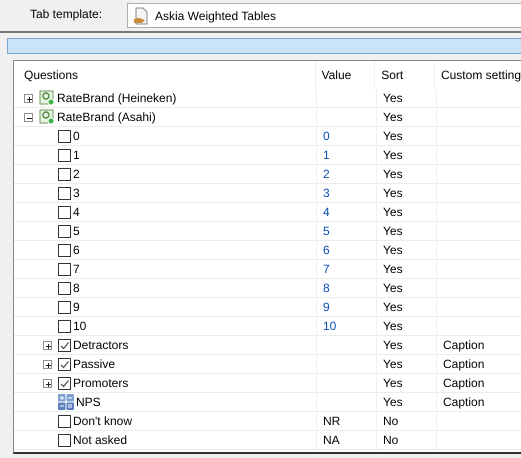 This screenshot has width=521, height=458. I want to click on table-cell-text: 4, so click(326, 212).